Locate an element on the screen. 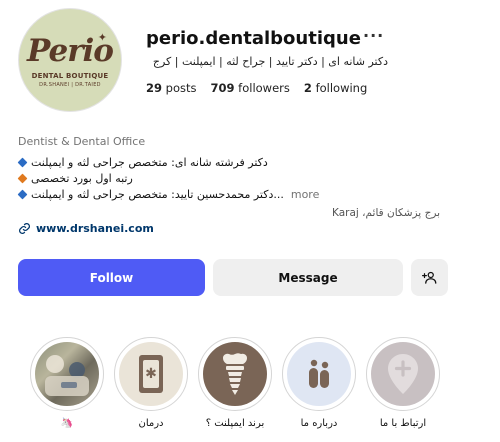 Image resolution: width=500 pixels, height=442 pixels. highlight-item: برند ایمپلنت ؟ is located at coordinates (235, 383).